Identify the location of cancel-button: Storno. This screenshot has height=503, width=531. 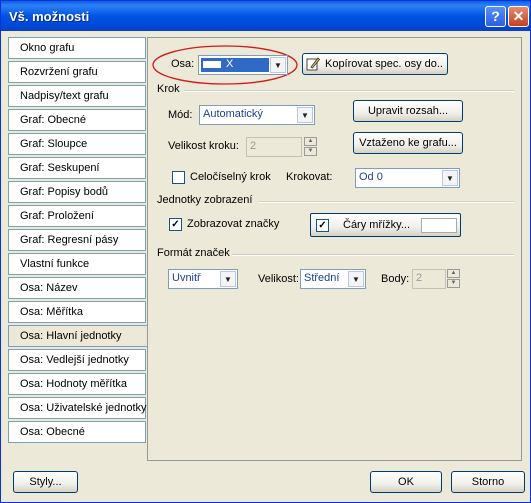
(488, 482).